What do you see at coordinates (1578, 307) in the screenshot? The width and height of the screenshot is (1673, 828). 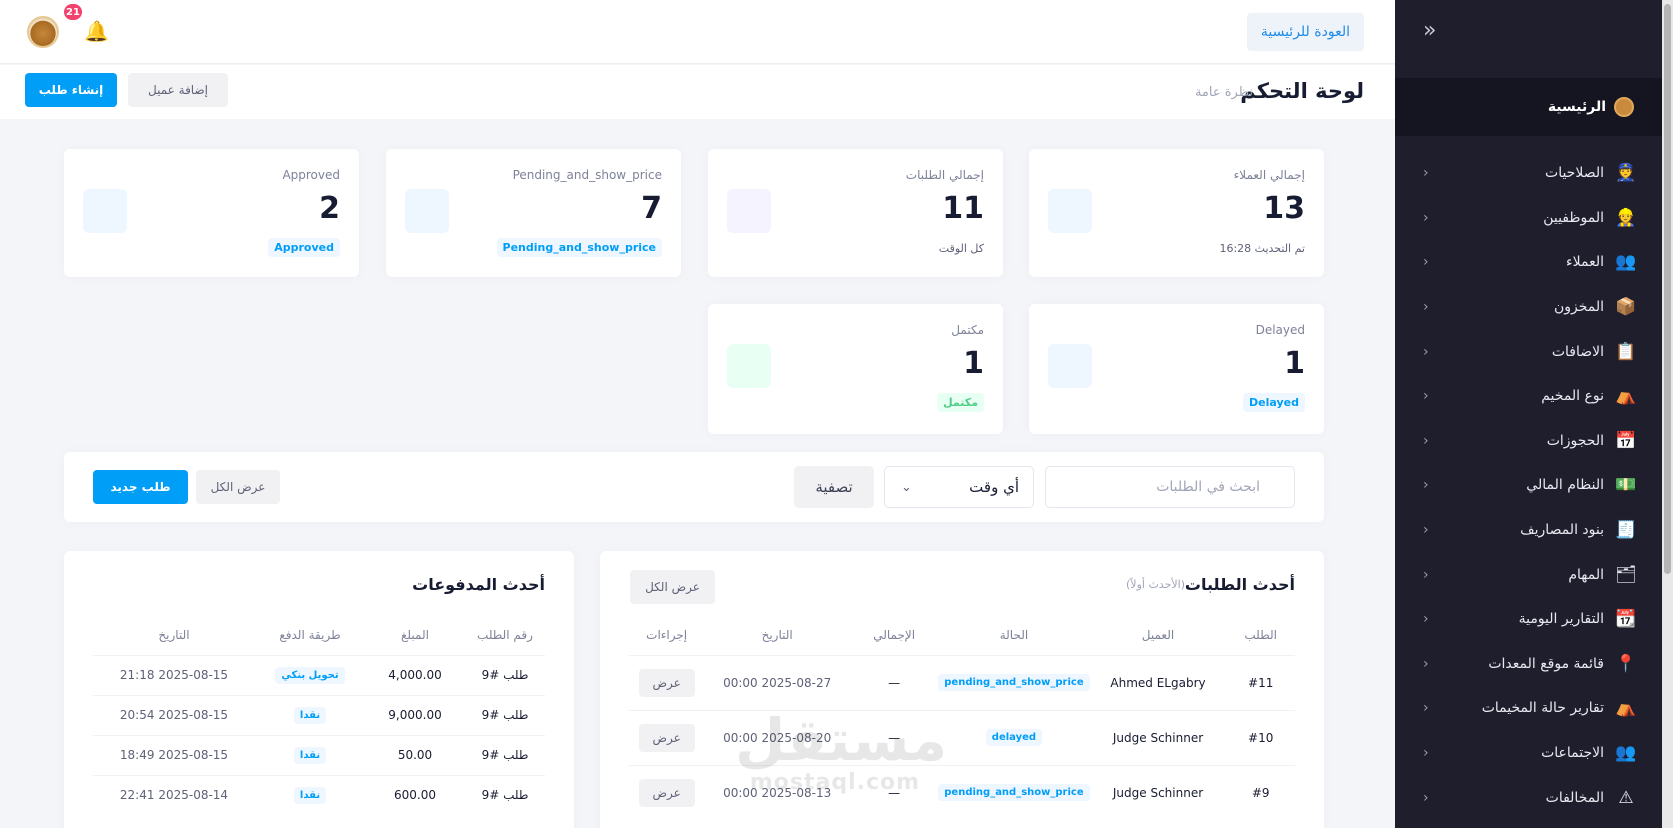 I see `sidebar-item-label: المخزون` at bounding box center [1578, 307].